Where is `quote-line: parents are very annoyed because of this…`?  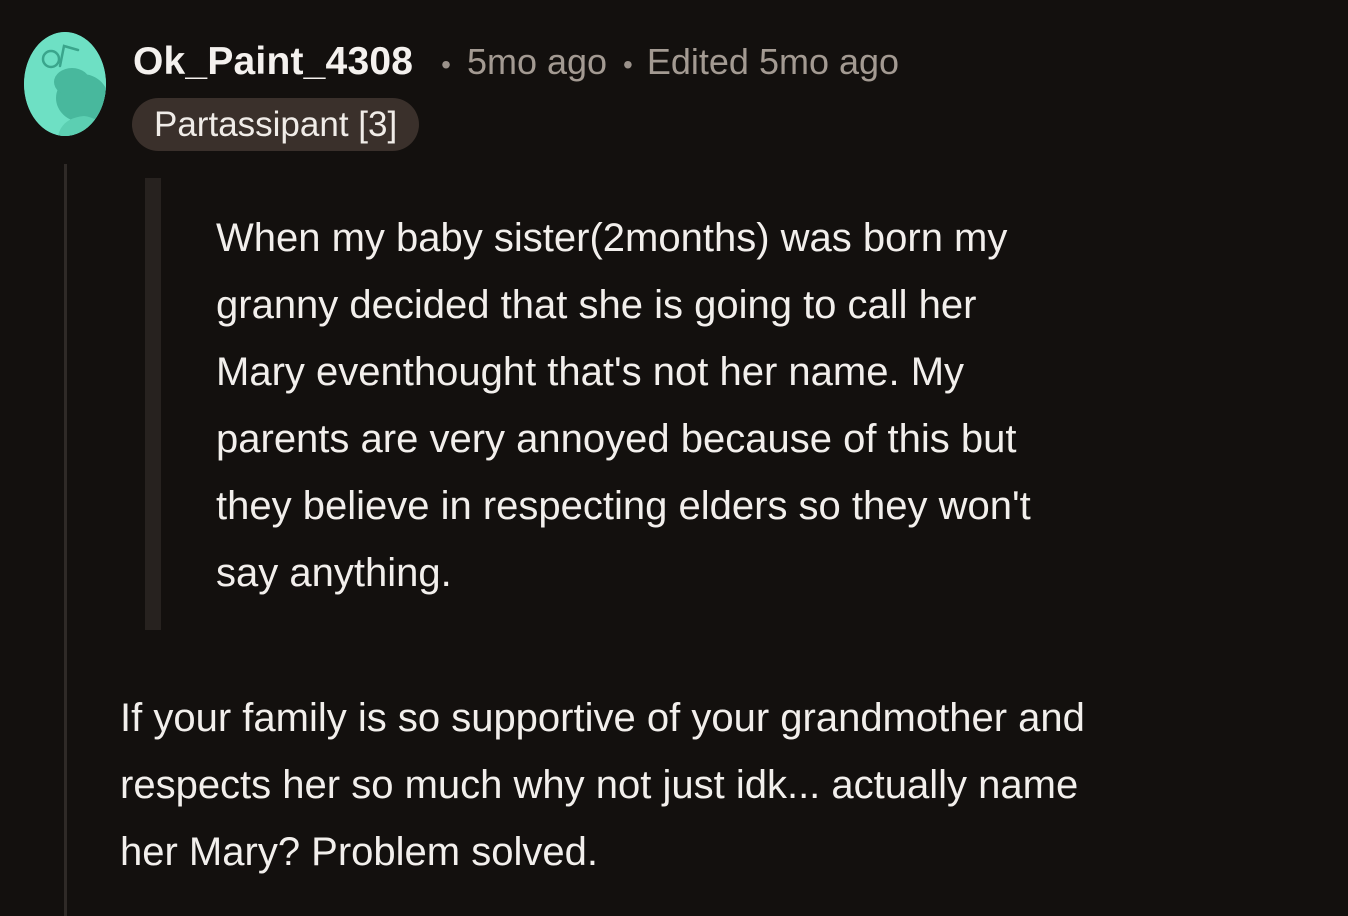
quote-line: parents are very annoyed because of this… is located at coordinates (616, 439).